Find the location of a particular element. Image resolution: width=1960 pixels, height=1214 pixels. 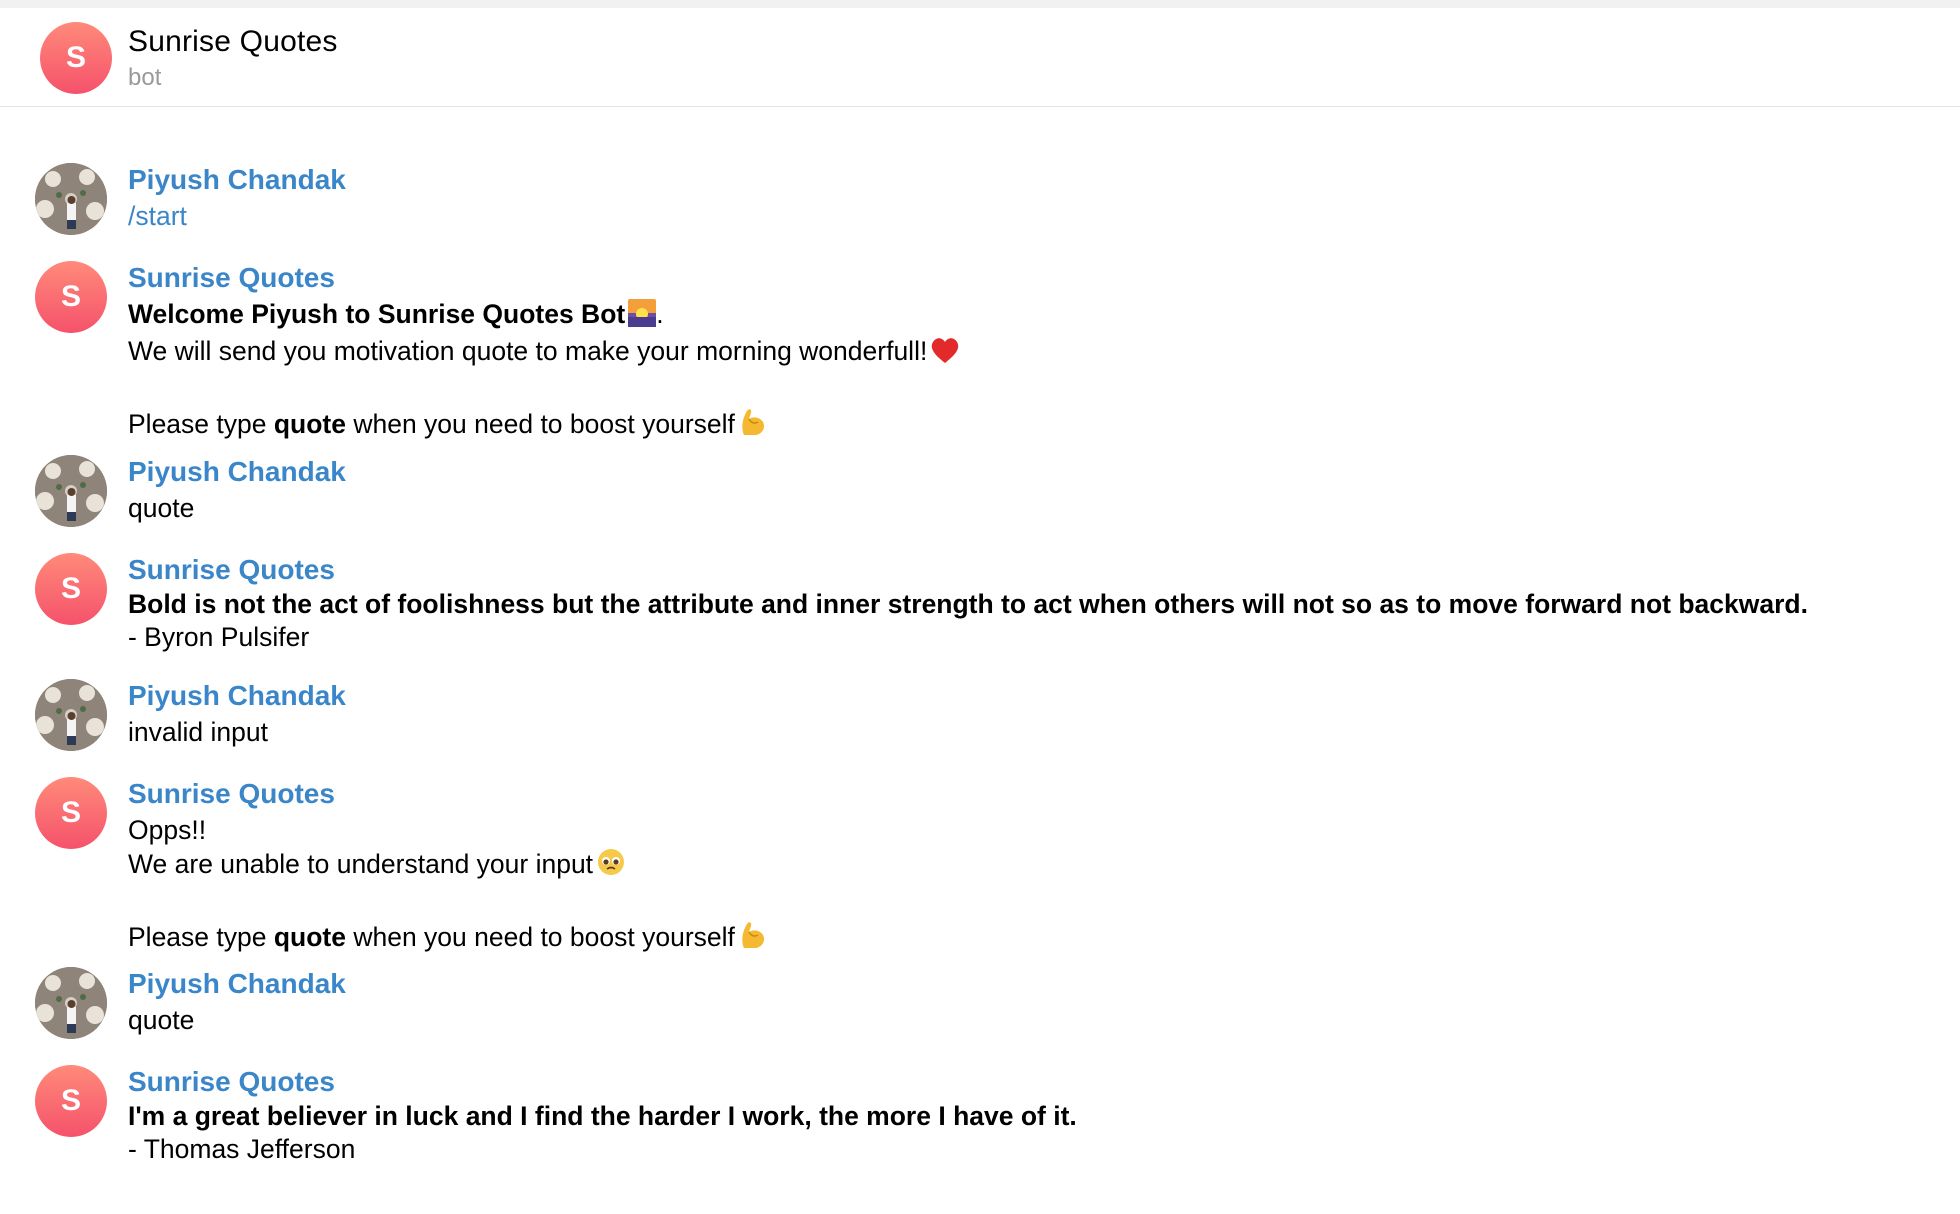

pleading-face-icon is located at coordinates (611, 866).